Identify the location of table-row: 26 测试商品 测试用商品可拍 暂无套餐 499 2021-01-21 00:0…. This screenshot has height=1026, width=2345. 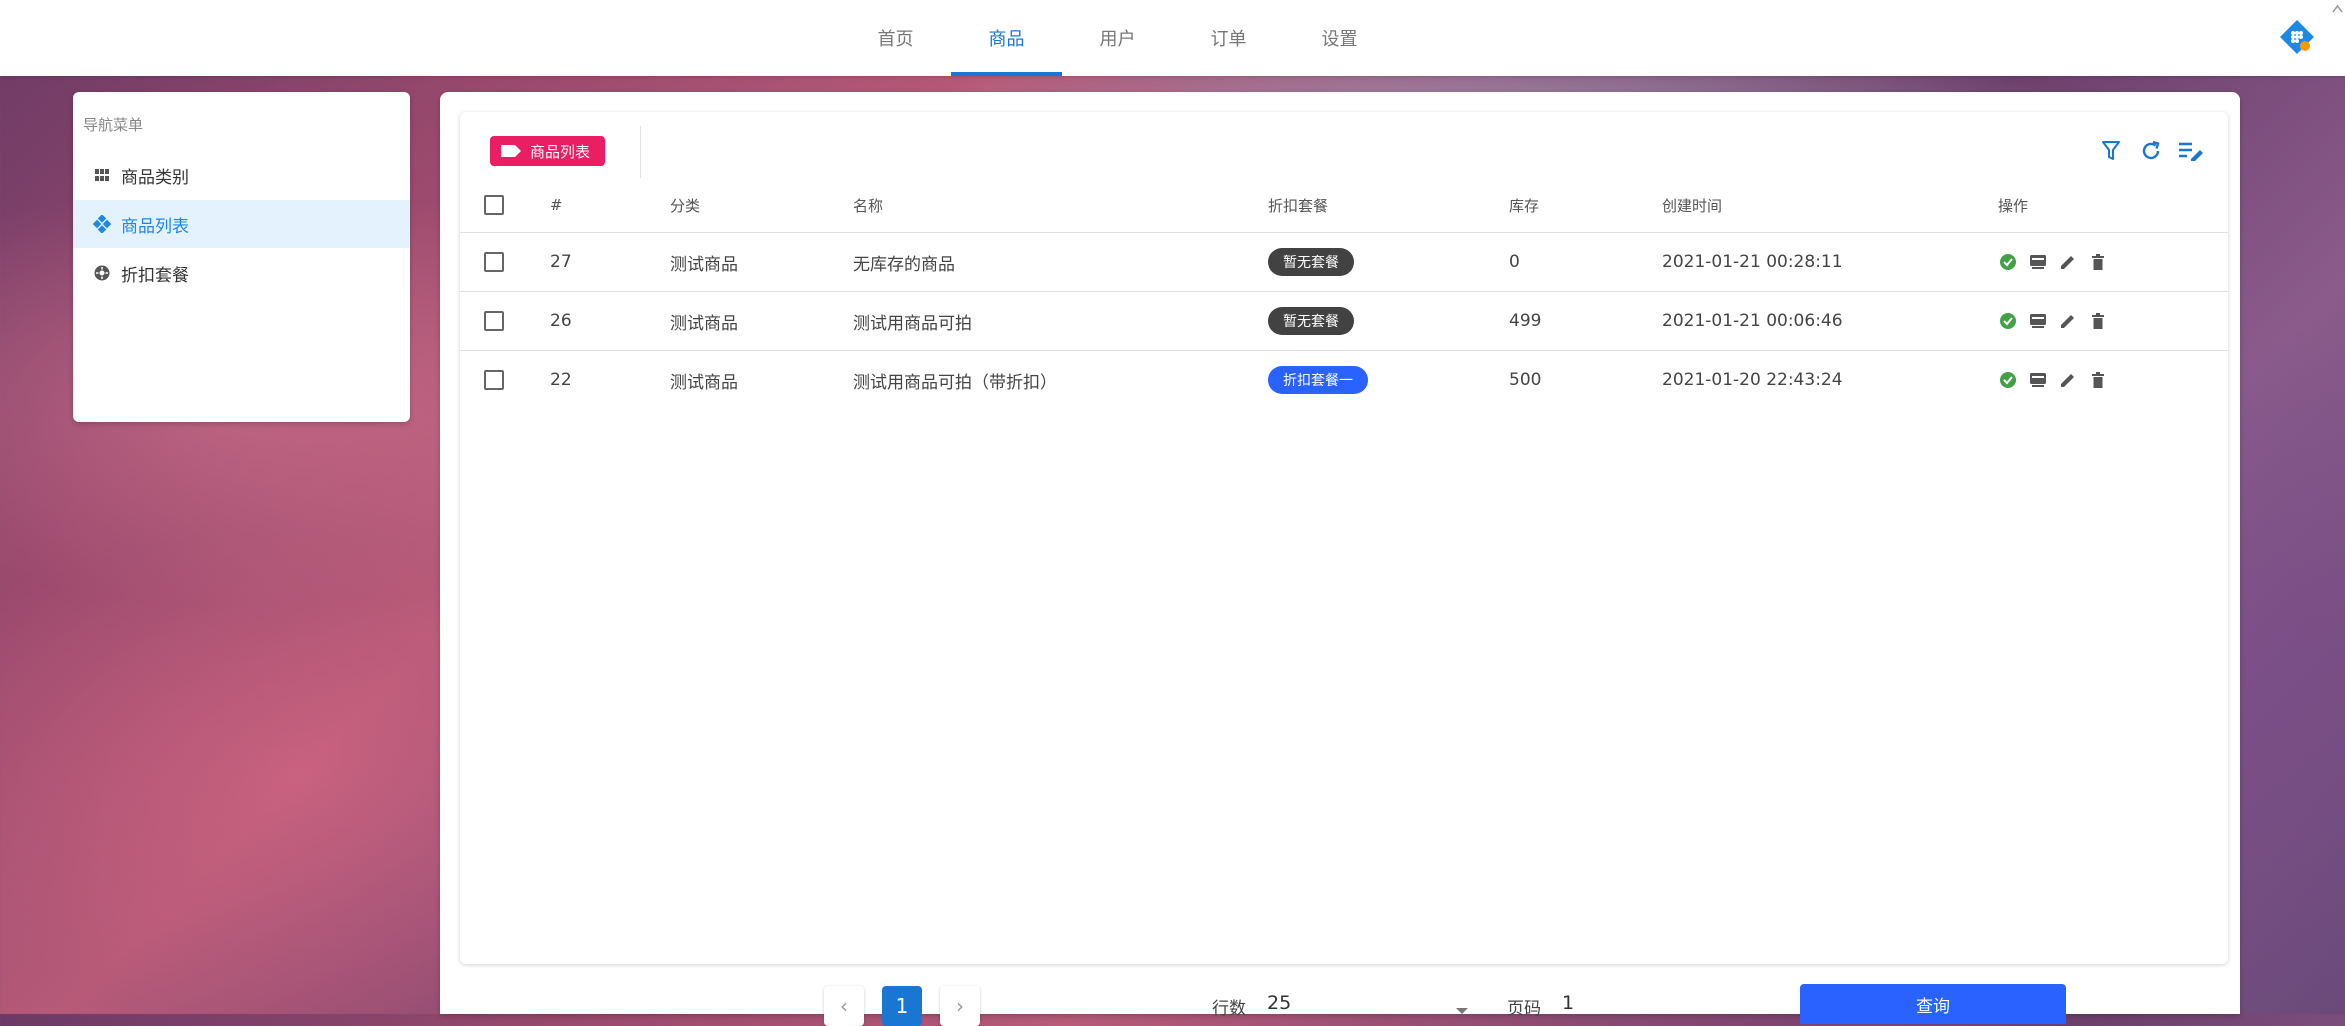
(1344, 321).